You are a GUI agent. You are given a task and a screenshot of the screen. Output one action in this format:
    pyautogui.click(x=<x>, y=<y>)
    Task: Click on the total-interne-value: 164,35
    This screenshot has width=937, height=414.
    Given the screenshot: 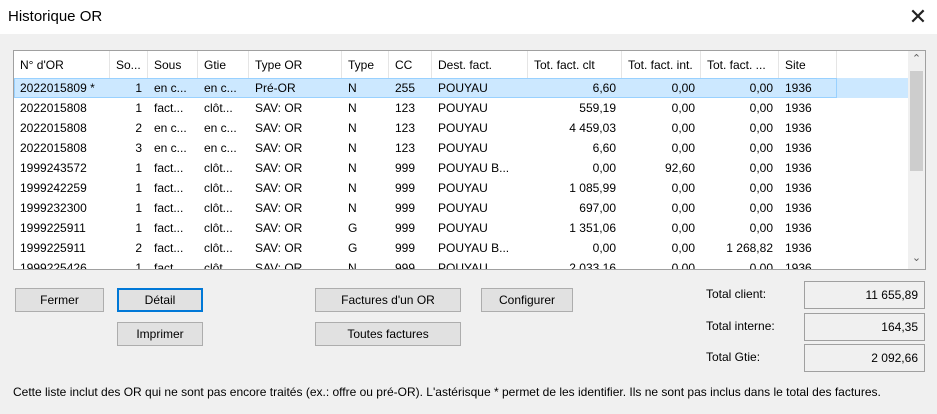 What is the action you would take?
    pyautogui.click(x=864, y=327)
    